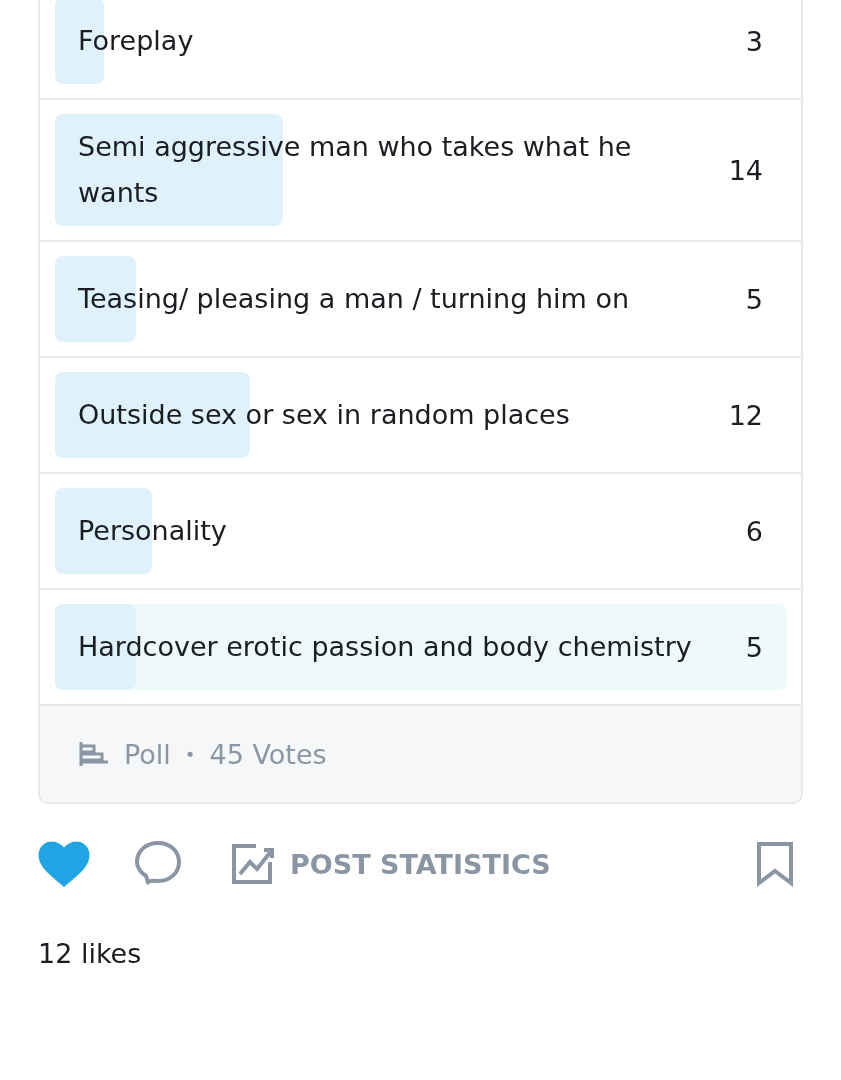 The height and width of the screenshot is (1080, 841). I want to click on vote-count: 14, so click(745, 170).